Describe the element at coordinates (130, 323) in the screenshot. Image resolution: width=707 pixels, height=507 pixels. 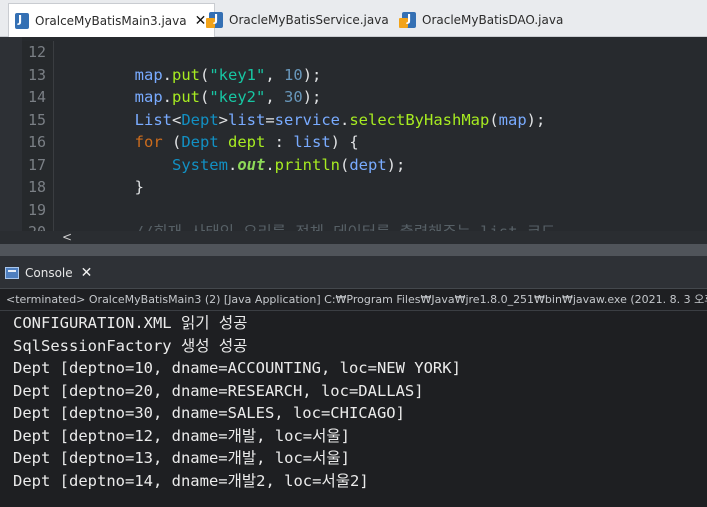
I see `console-line: CONFIGURATION.XML 읽기 성공` at that location.